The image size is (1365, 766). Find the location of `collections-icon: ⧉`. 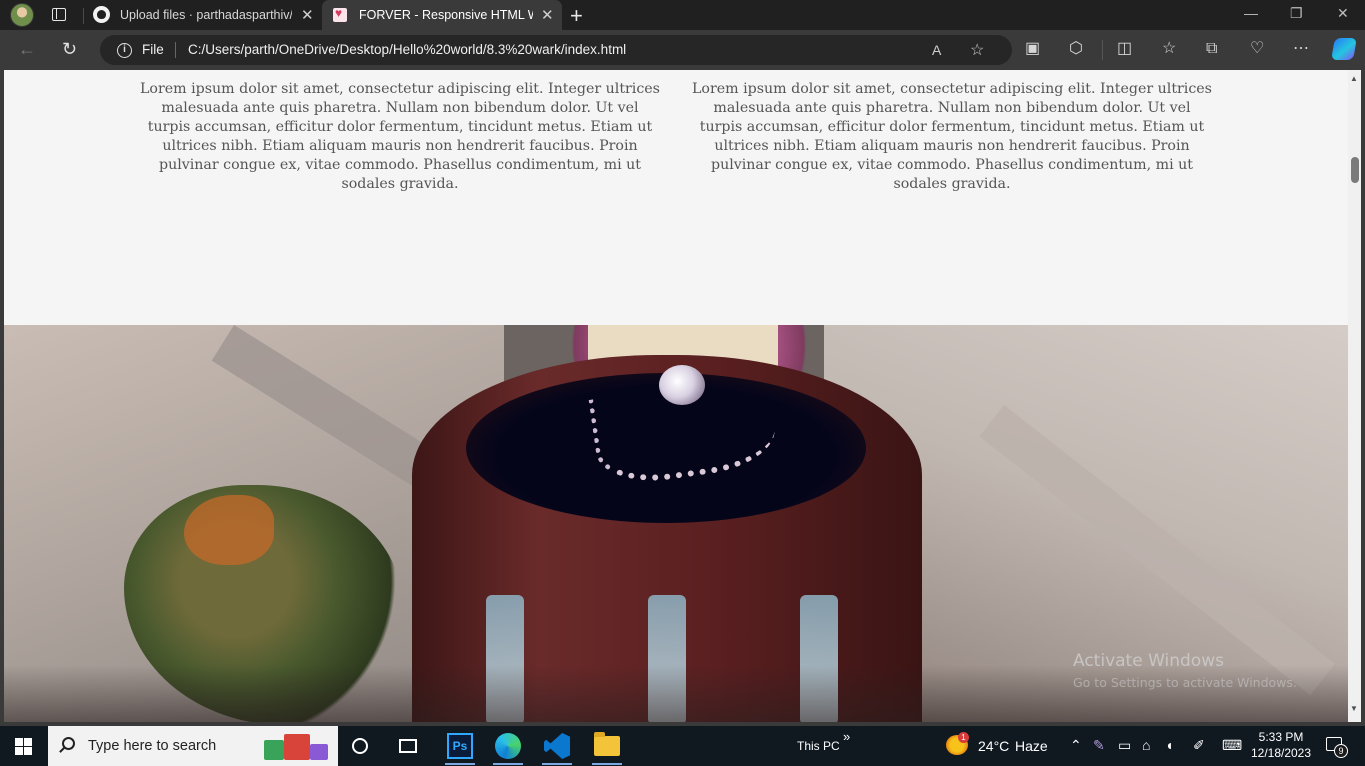

collections-icon: ⧉ is located at coordinates (1211, 49).